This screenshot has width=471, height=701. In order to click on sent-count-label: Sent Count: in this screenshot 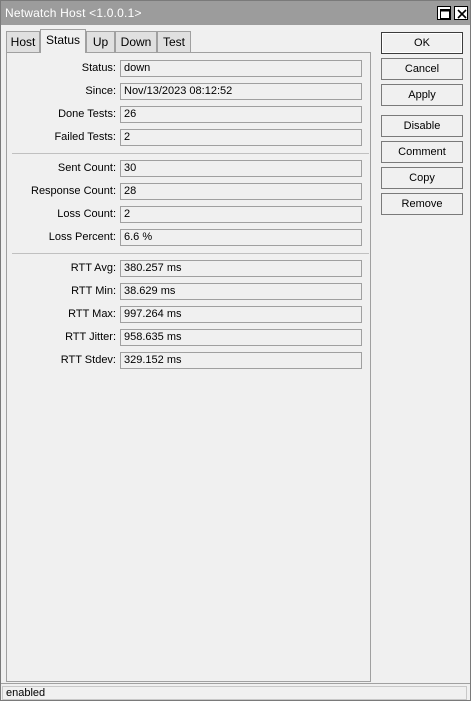, I will do `click(86, 168)`.